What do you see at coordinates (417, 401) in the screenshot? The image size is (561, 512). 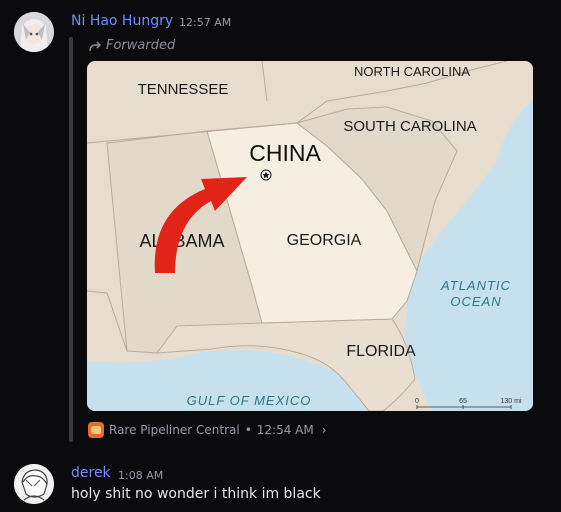 I see `scale-label-0: 0` at bounding box center [417, 401].